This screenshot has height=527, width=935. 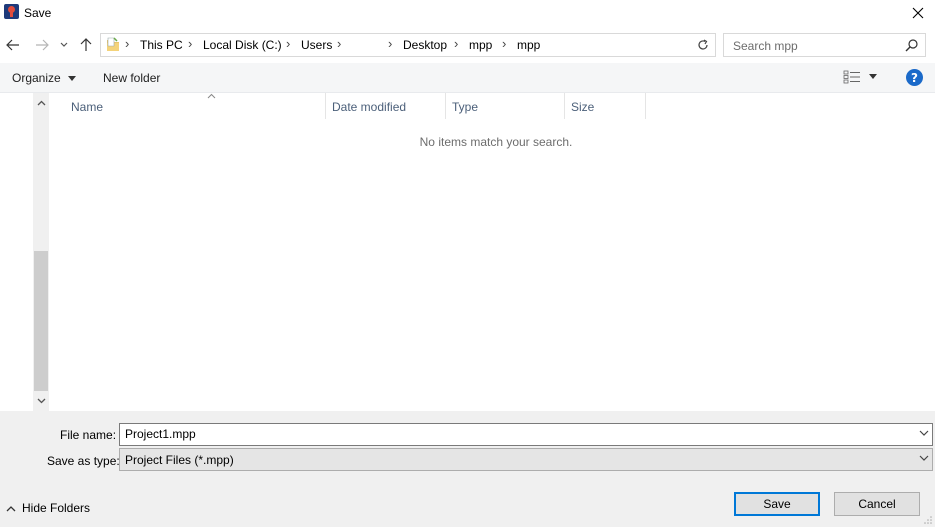 What do you see at coordinates (480, 45) in the screenshot?
I see `breadcrumb-mpp: mpp` at bounding box center [480, 45].